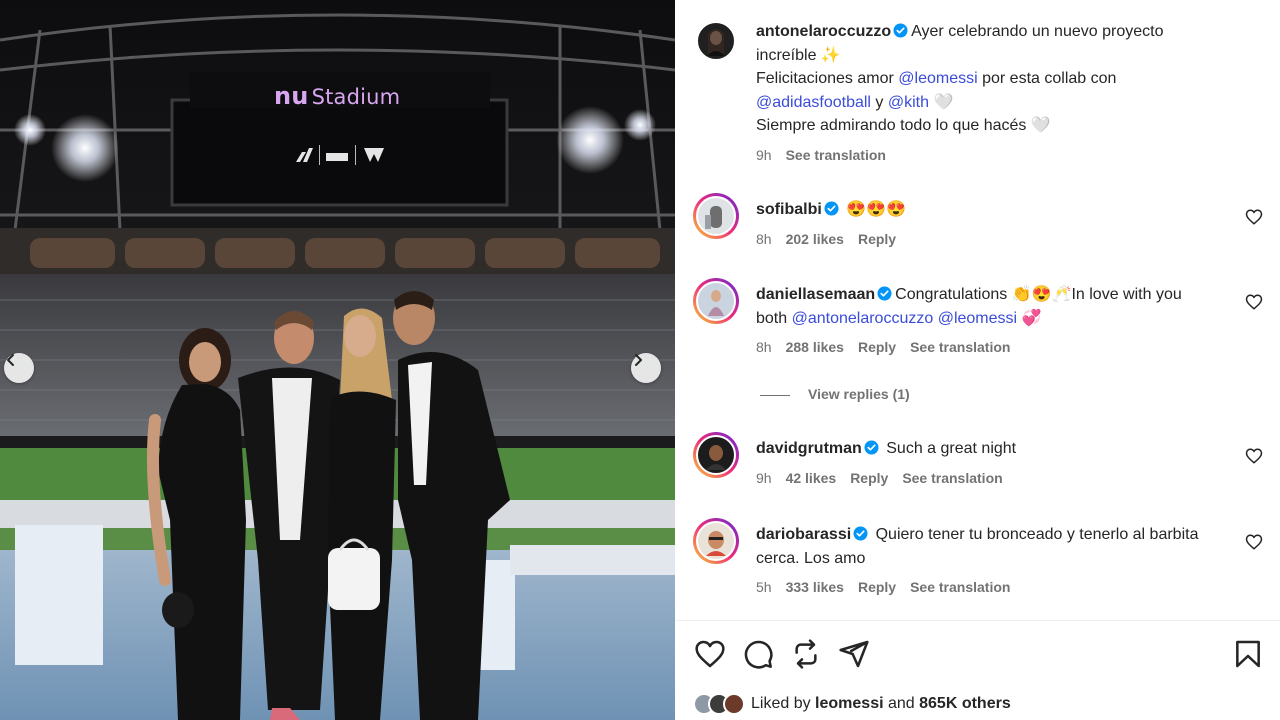 This screenshot has height=720, width=1280. I want to click on screen-label-text: Stadium, so click(356, 97).